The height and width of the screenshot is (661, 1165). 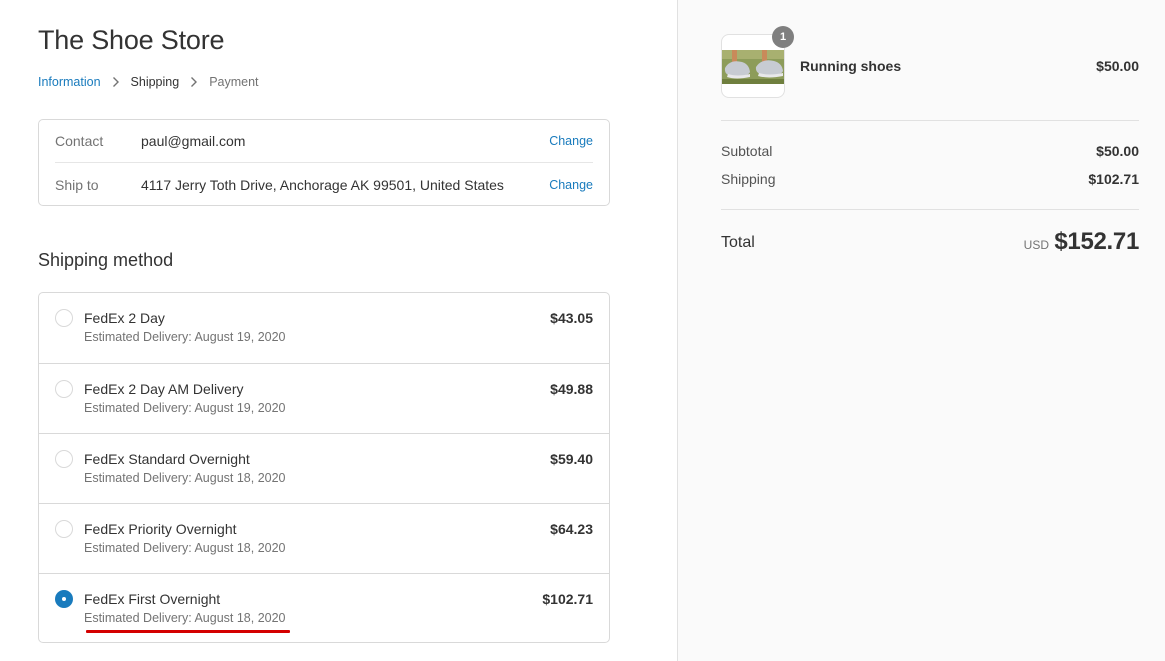 I want to click on store-title: The Shoe Store, so click(x=131, y=40).